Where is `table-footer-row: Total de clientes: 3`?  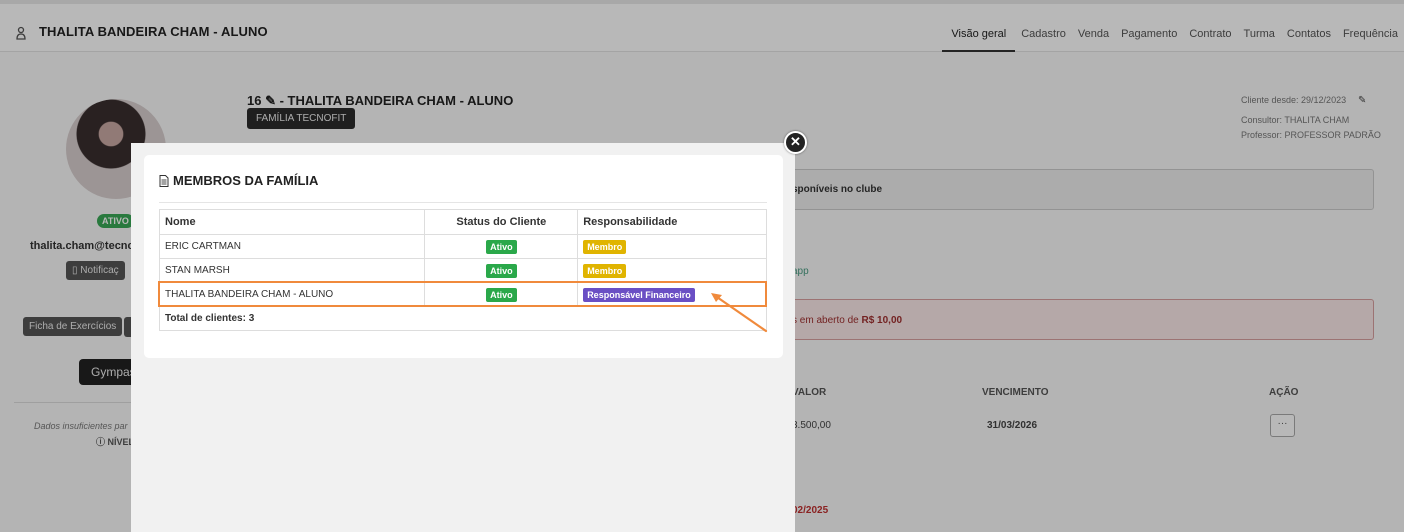 table-footer-row: Total de clientes: 3 is located at coordinates (463, 318).